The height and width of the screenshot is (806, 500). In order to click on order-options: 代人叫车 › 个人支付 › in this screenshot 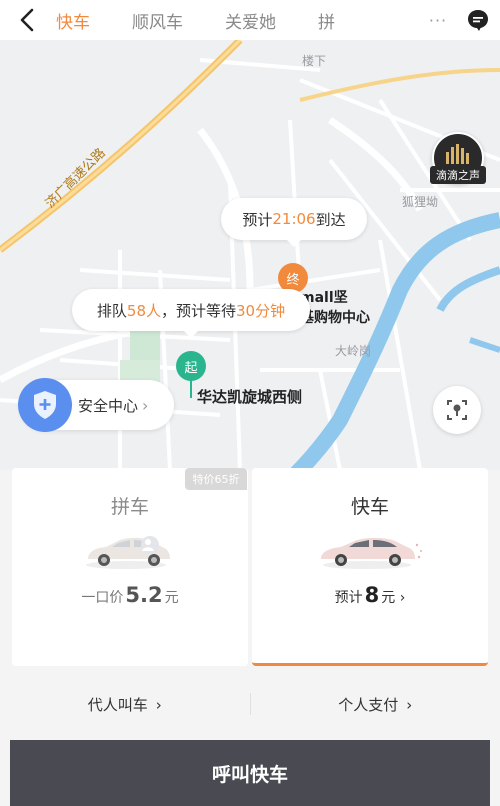, I will do `click(250, 704)`.